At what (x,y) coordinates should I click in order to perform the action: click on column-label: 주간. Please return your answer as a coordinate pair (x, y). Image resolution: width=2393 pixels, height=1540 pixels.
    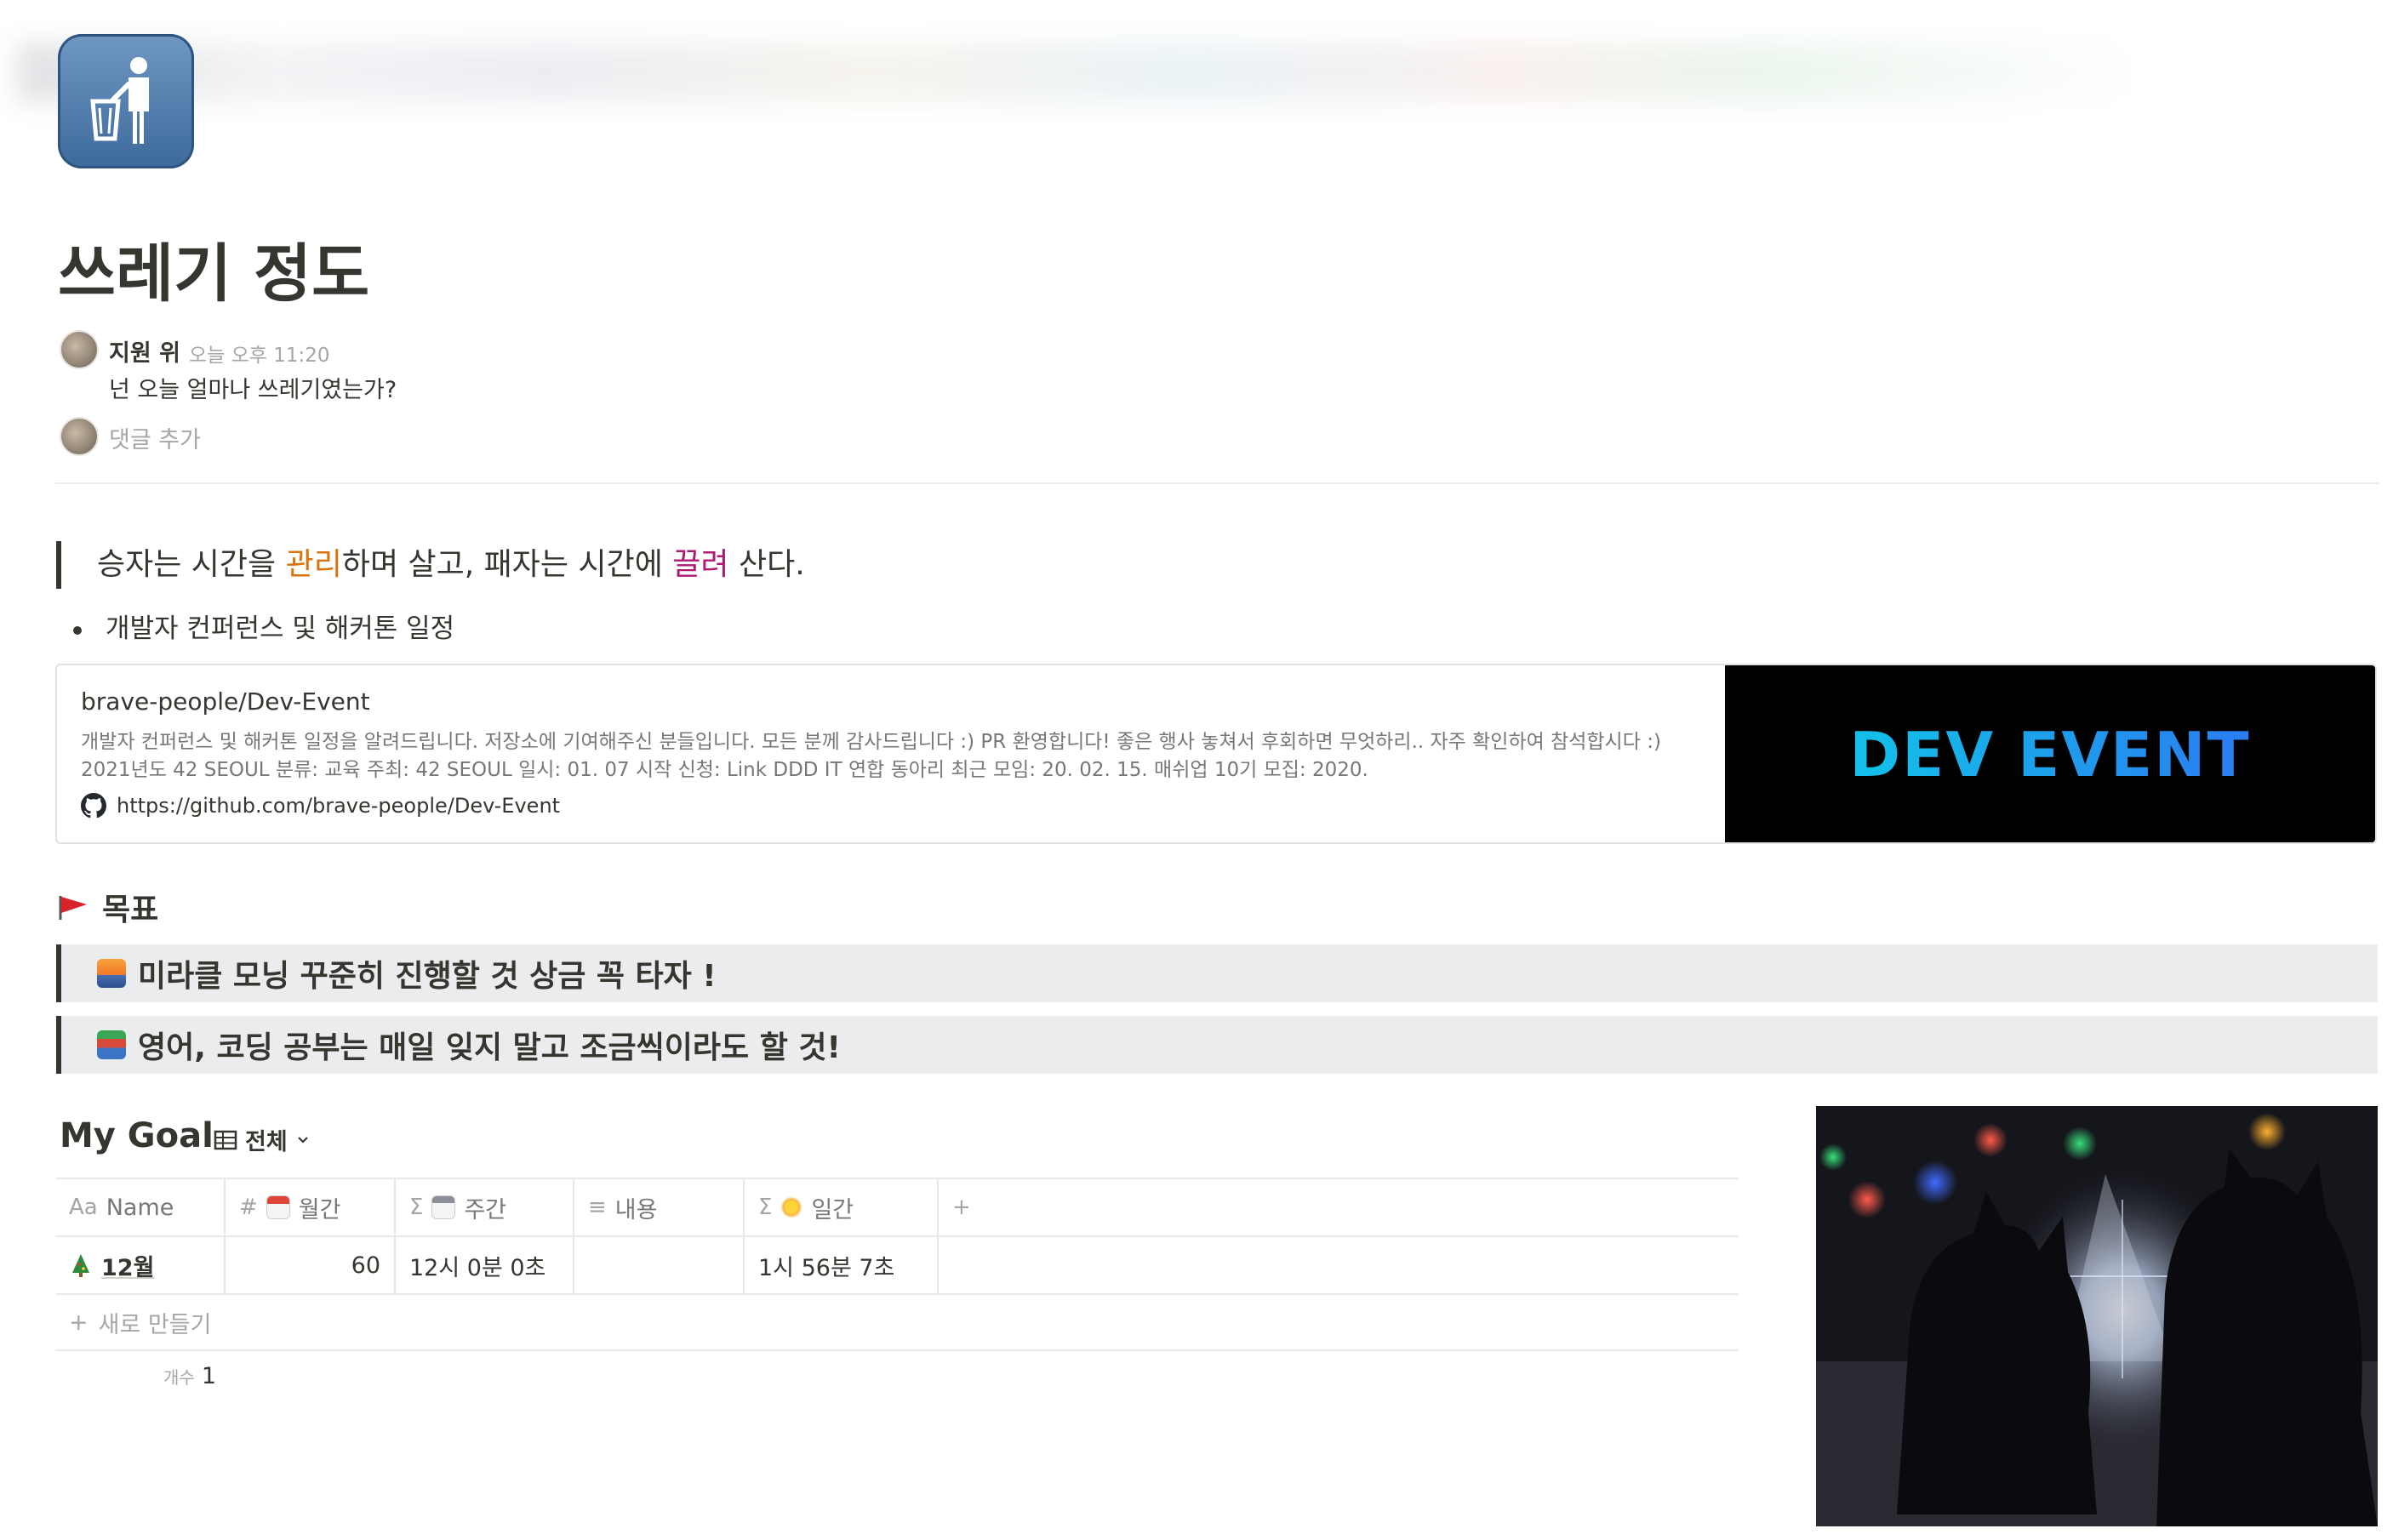
    Looking at the image, I should click on (485, 1209).